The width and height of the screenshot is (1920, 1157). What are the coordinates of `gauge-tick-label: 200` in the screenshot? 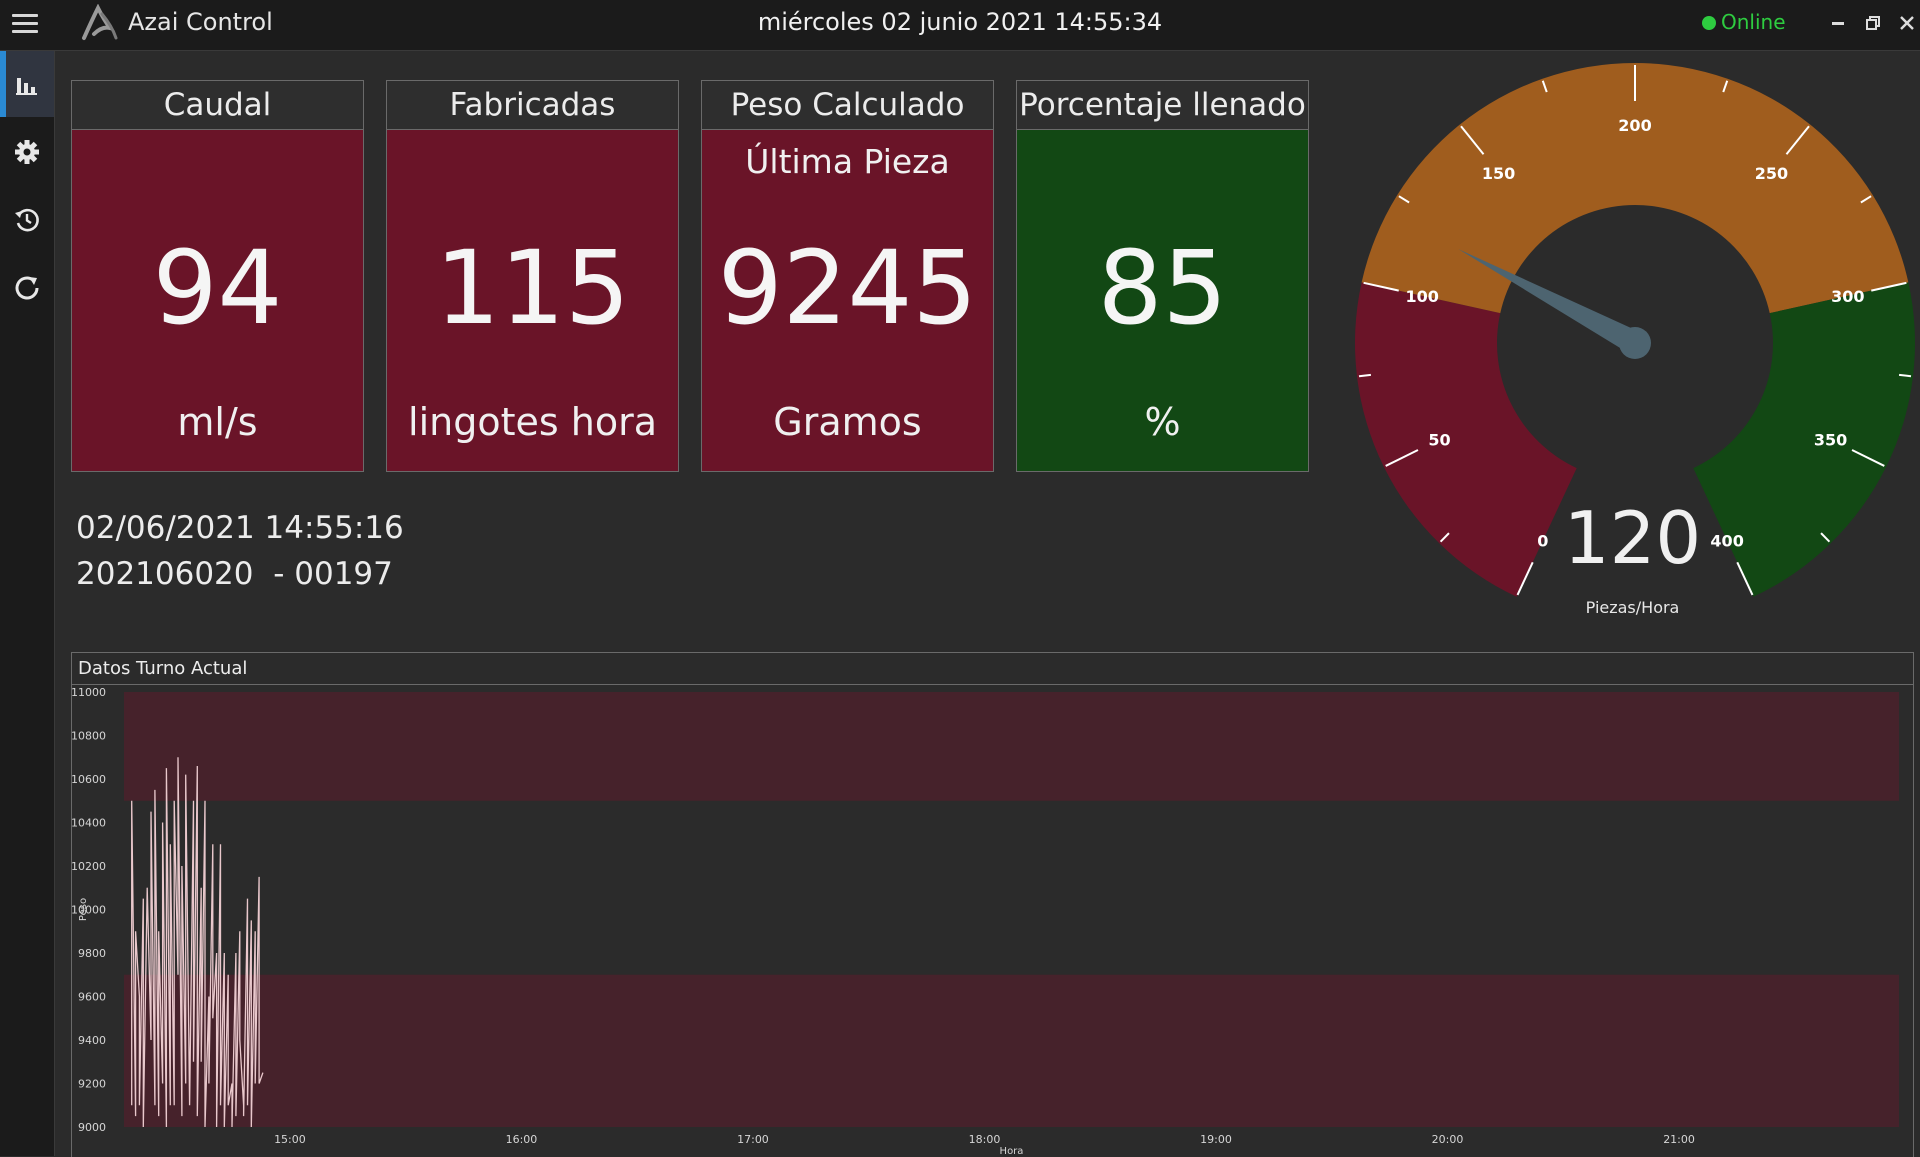 It's located at (1634, 125).